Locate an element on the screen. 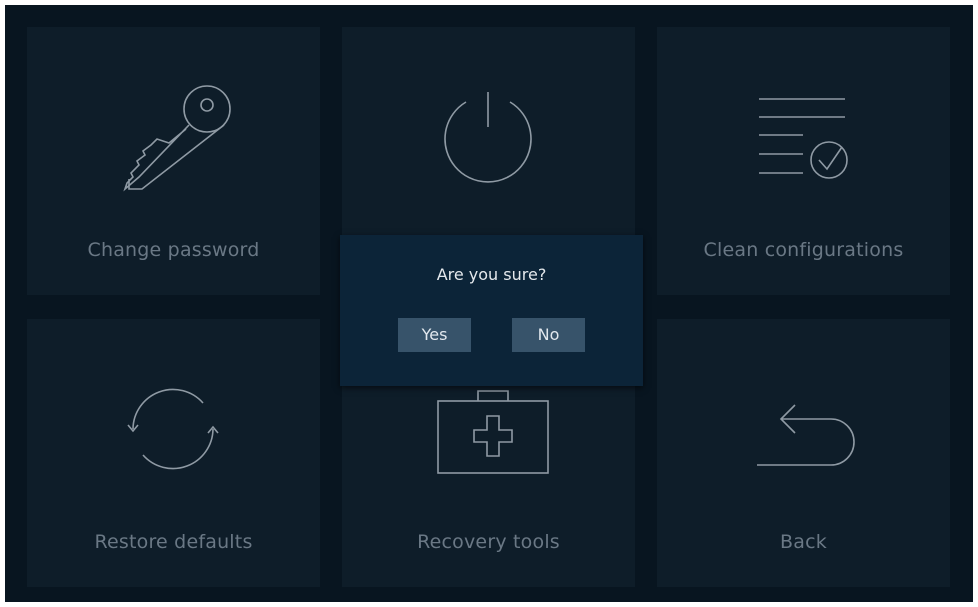 Image resolution: width=978 pixels, height=607 pixels. dialog-message: Are you sure? is located at coordinates (491, 274).